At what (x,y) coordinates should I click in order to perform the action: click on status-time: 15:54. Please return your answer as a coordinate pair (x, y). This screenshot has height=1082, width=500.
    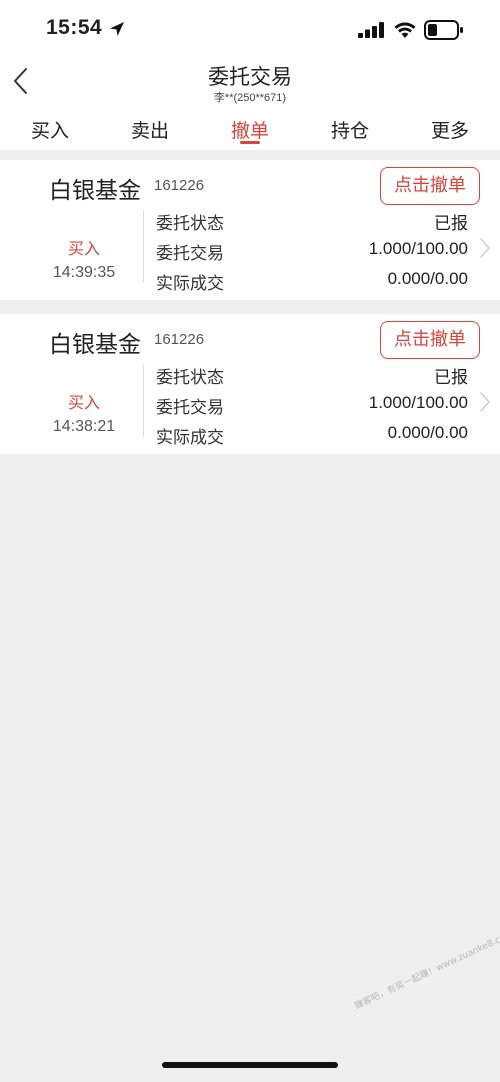
    Looking at the image, I should click on (74, 27).